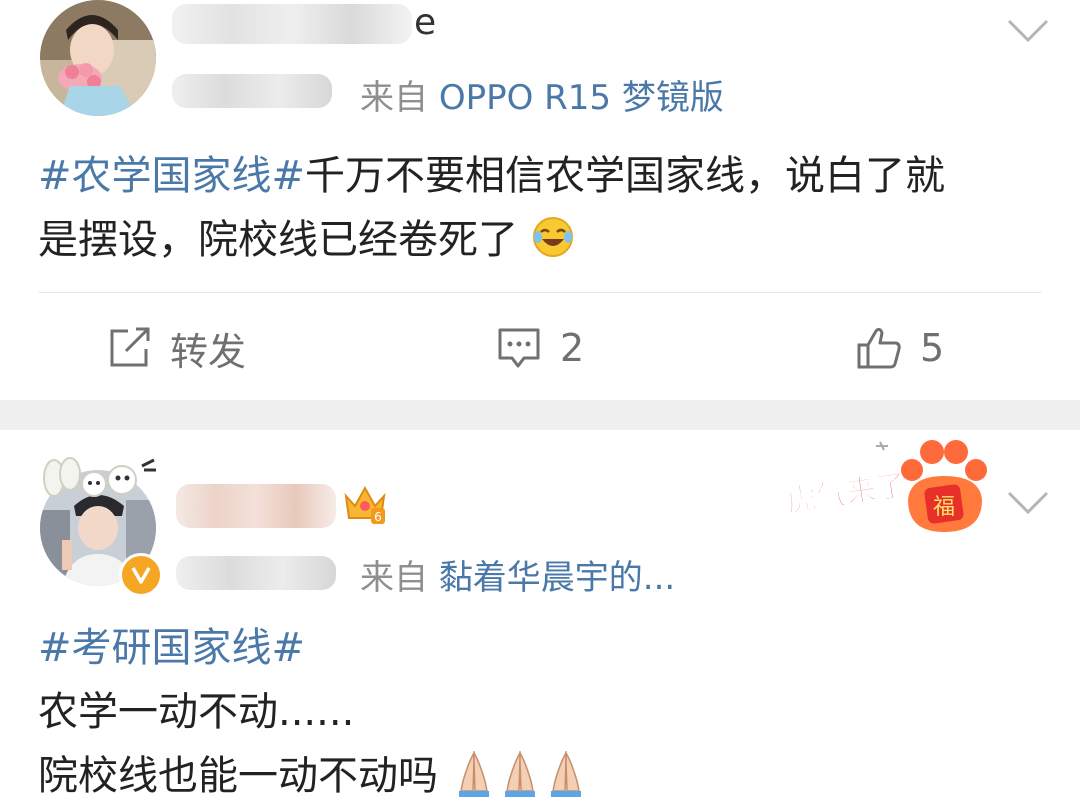 The height and width of the screenshot is (810, 1080). Describe the element at coordinates (519, 773) in the screenshot. I see `praying-hands-emoji` at that location.